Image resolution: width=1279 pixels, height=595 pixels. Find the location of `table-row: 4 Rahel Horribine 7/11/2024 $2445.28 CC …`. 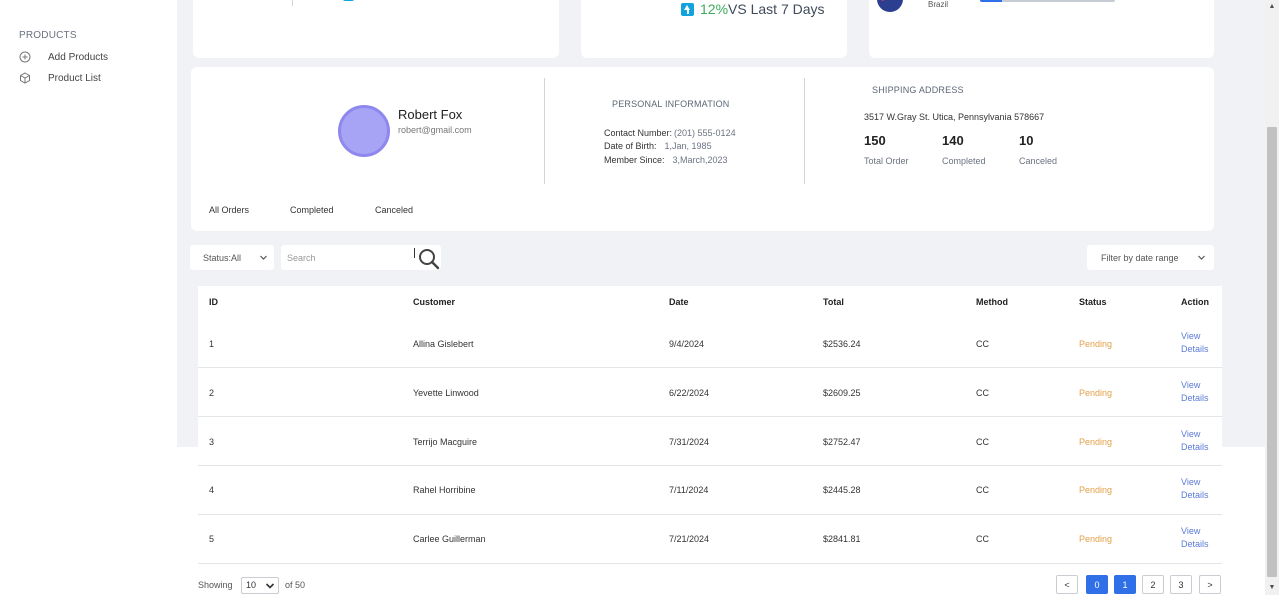

table-row: 4 Rahel Horribine 7/11/2024 $2445.28 CC … is located at coordinates (710, 490).